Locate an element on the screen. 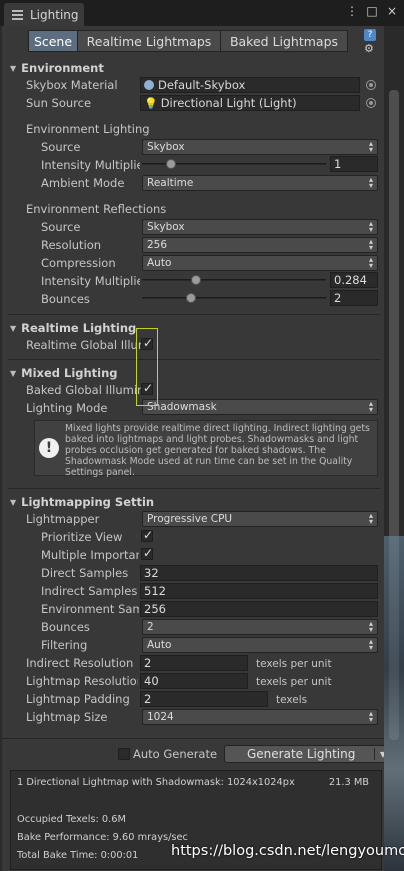  filtering-dropdown: Auto ▴ ▾ is located at coordinates (260, 645).